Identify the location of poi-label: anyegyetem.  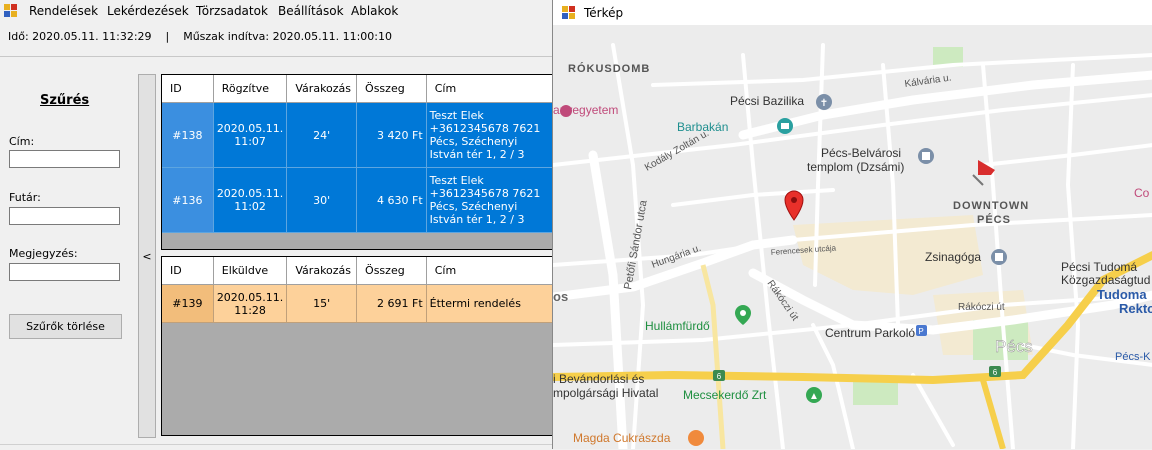
(585, 110).